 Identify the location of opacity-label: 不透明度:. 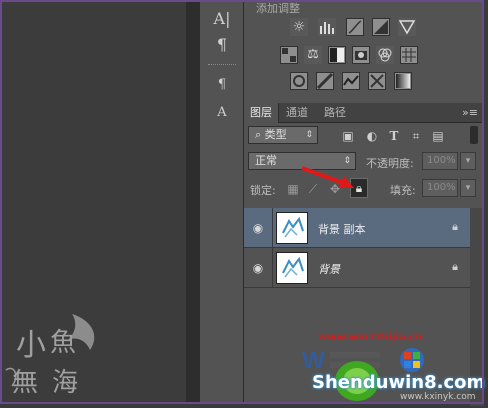
(390, 163).